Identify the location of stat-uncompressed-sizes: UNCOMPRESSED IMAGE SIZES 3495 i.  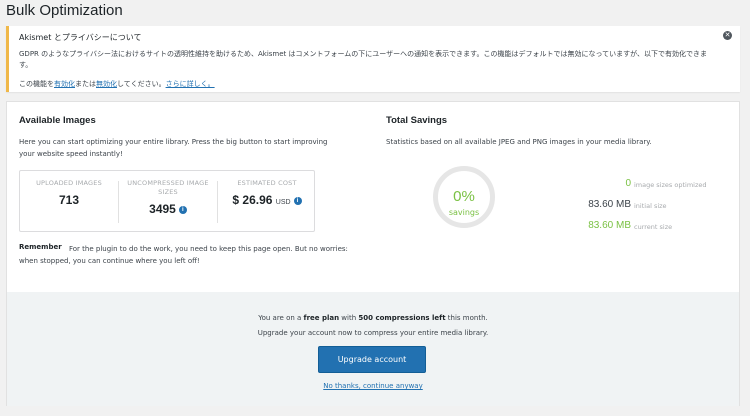
(168, 197).